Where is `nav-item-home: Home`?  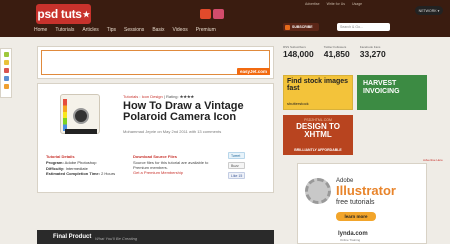
nav-item-home: Home is located at coordinates (40, 30).